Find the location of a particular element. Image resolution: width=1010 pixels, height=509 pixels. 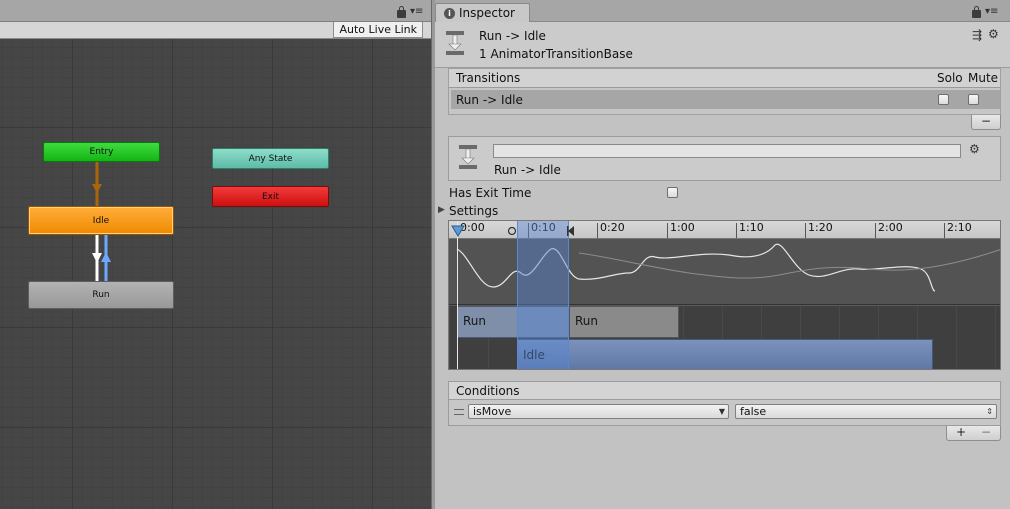

inspector-header: Run -> Idle 1 AnimatorTransitionBase ⇶ ⚙ is located at coordinates (722, 45).